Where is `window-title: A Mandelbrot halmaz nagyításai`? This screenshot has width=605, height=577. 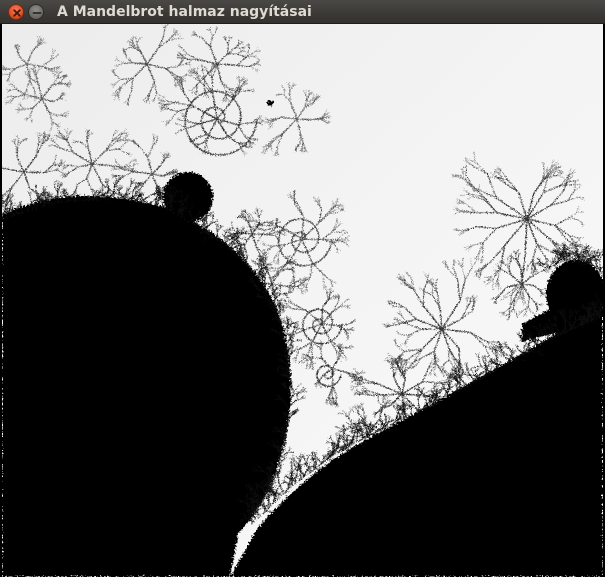
window-title: A Mandelbrot halmaz nagyításai is located at coordinates (184, 12).